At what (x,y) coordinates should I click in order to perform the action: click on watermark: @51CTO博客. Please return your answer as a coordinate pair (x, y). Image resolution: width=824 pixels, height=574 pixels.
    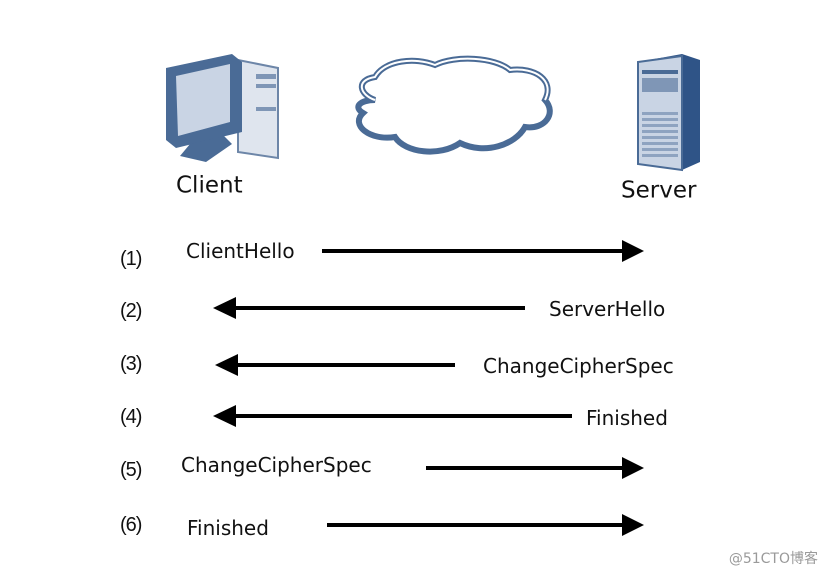
    Looking at the image, I should click on (773, 559).